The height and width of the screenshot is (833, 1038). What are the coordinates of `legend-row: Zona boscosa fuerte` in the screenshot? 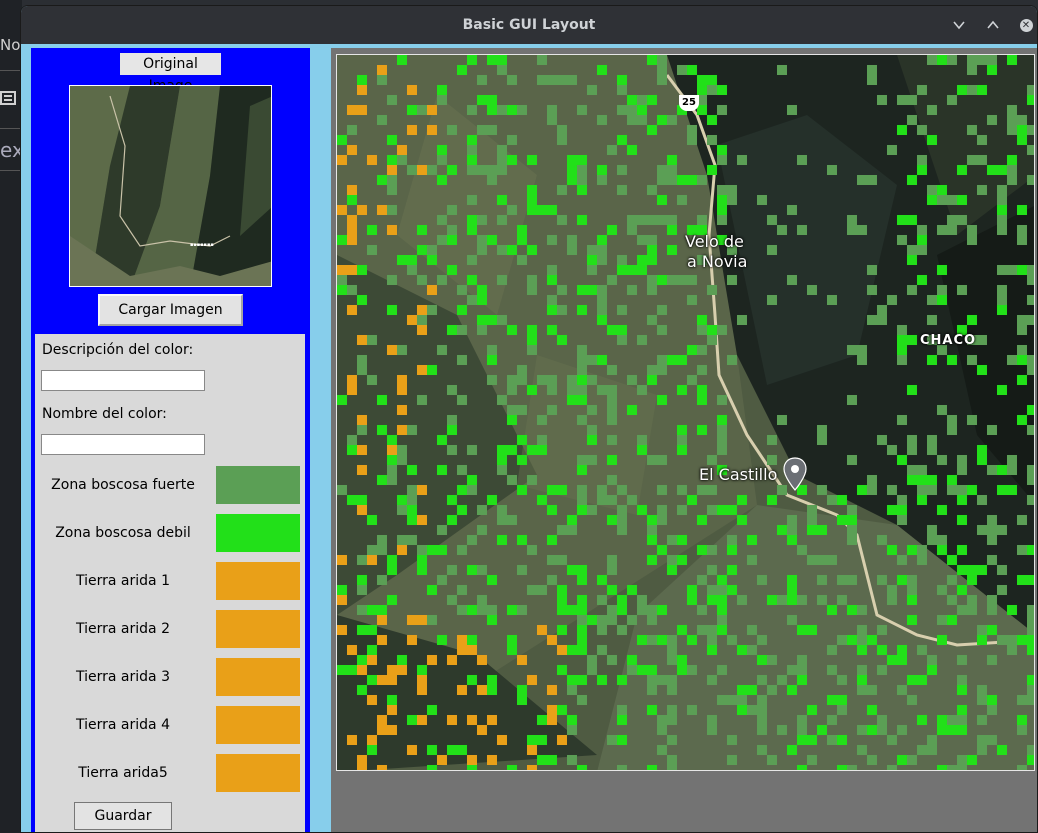 It's located at (170, 486).